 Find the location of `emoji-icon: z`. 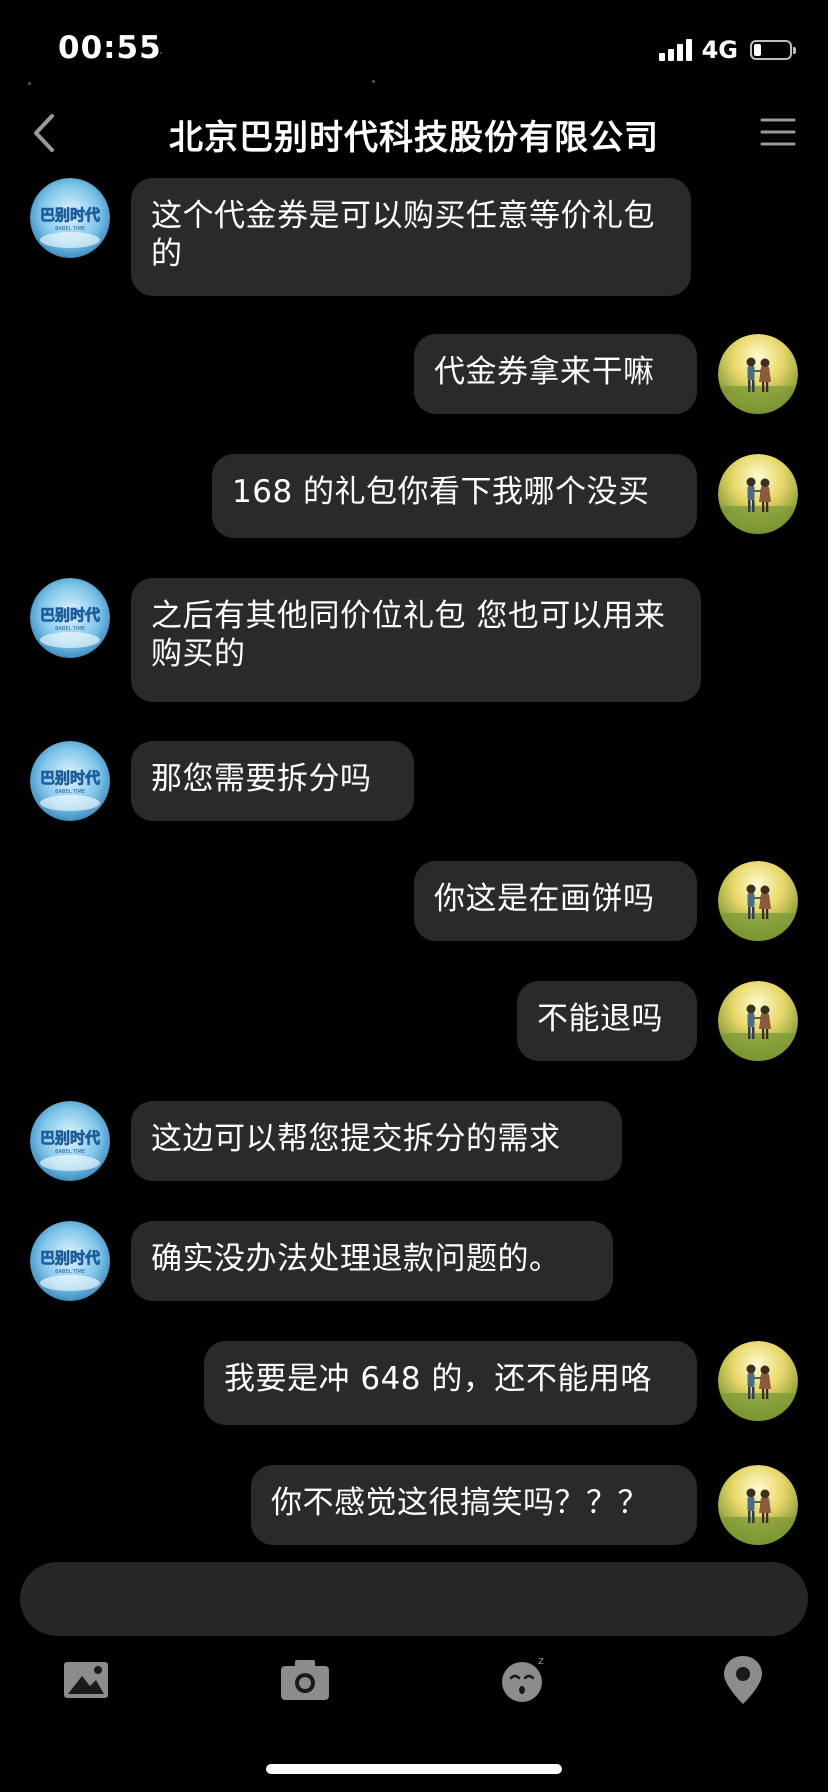

emoji-icon: z is located at coordinates (523, 1678).